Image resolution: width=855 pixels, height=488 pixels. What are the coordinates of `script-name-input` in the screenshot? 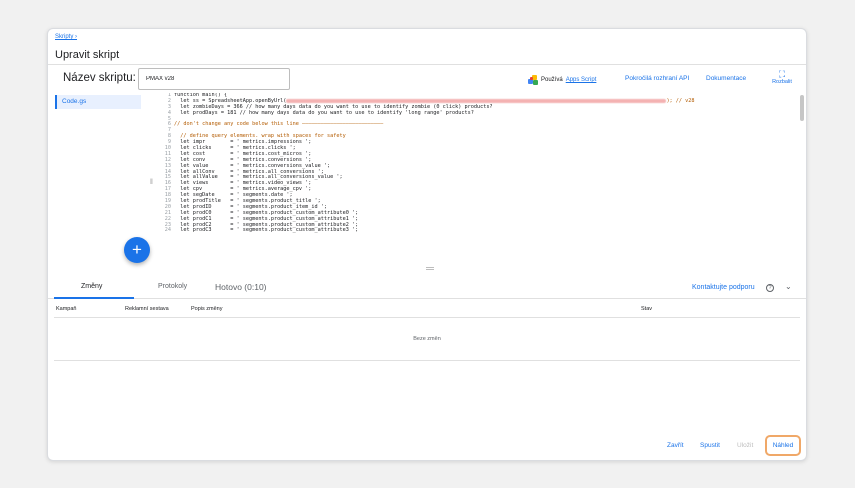 It's located at (214, 79).